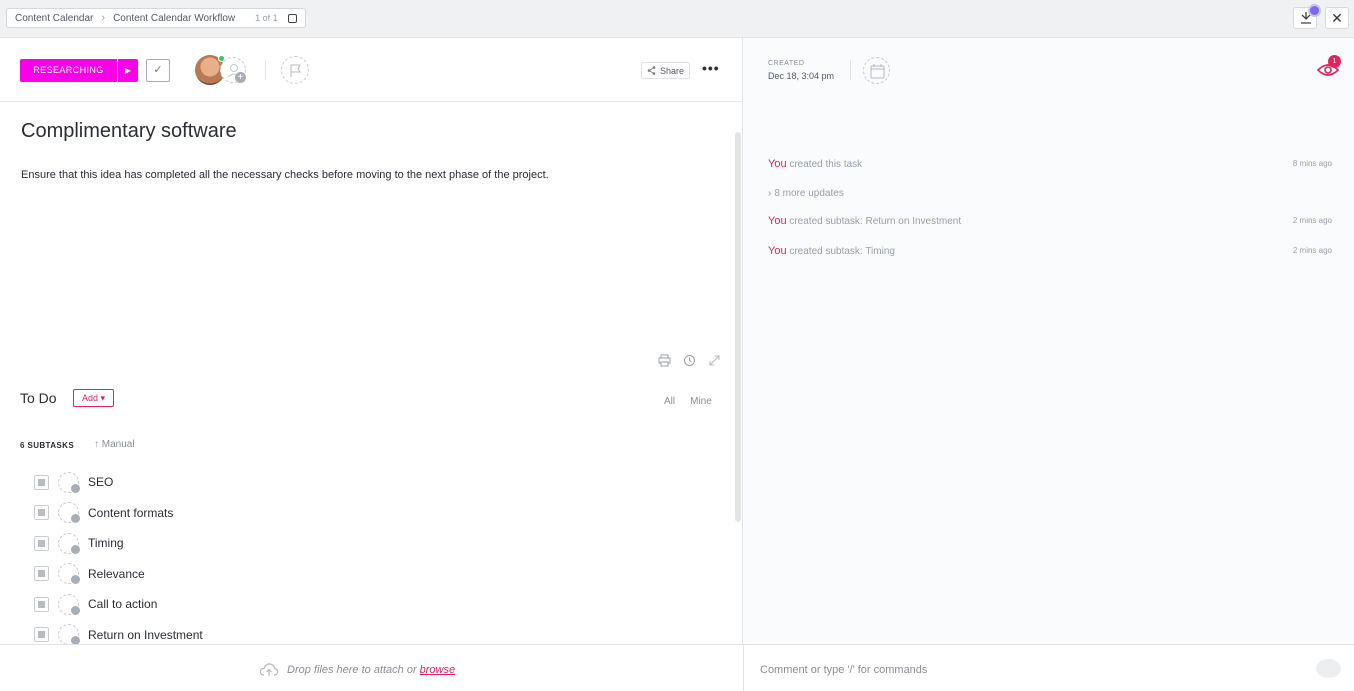 This screenshot has height=691, width=1354. What do you see at coordinates (371, 70) in the screenshot?
I see `task-header: RESEARCHING ▶ ✓ + Share •••` at bounding box center [371, 70].